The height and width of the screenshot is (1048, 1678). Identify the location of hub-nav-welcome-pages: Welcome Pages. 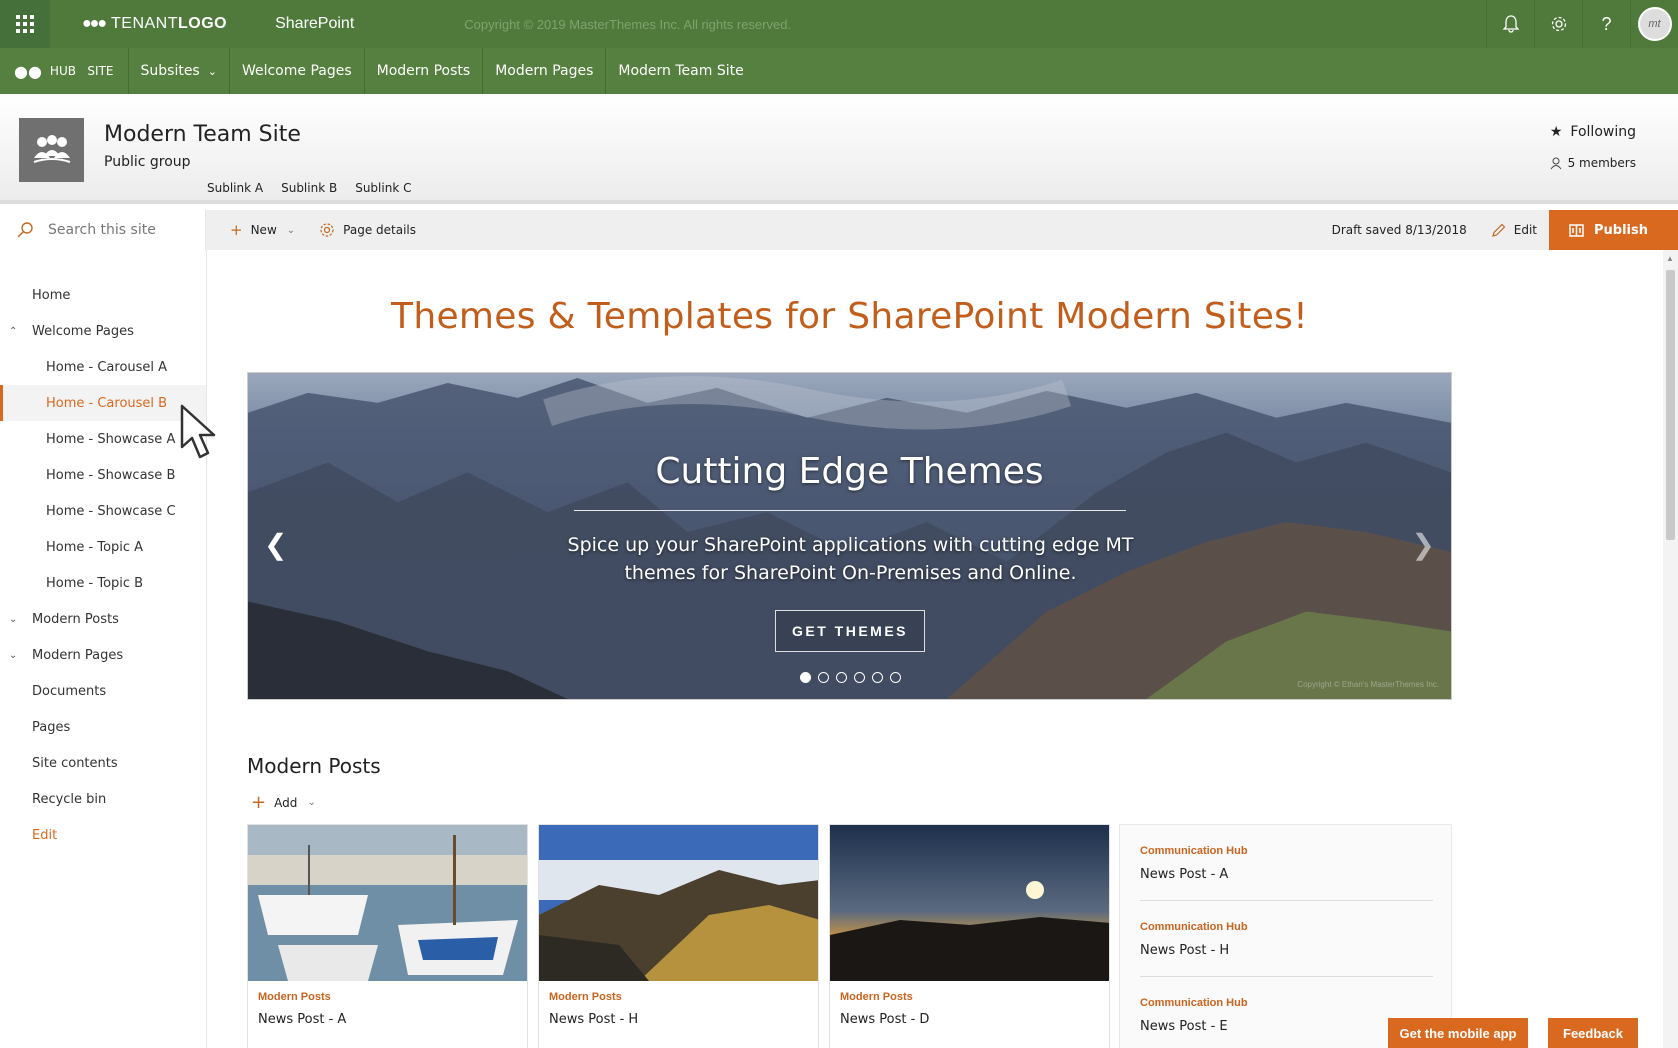
(297, 71).